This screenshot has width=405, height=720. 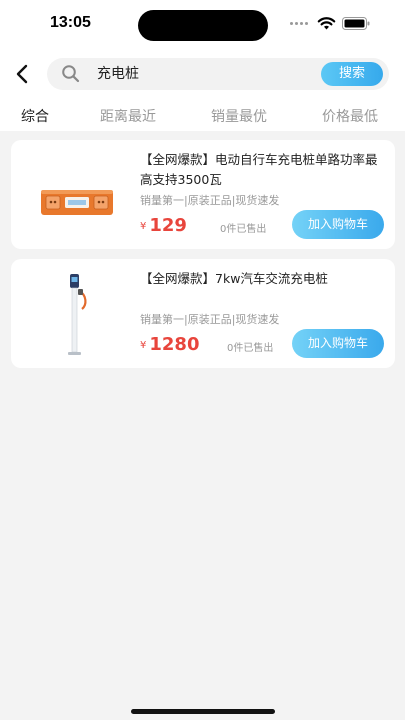 I want to click on product-price: ¥1280, so click(x=169, y=344).